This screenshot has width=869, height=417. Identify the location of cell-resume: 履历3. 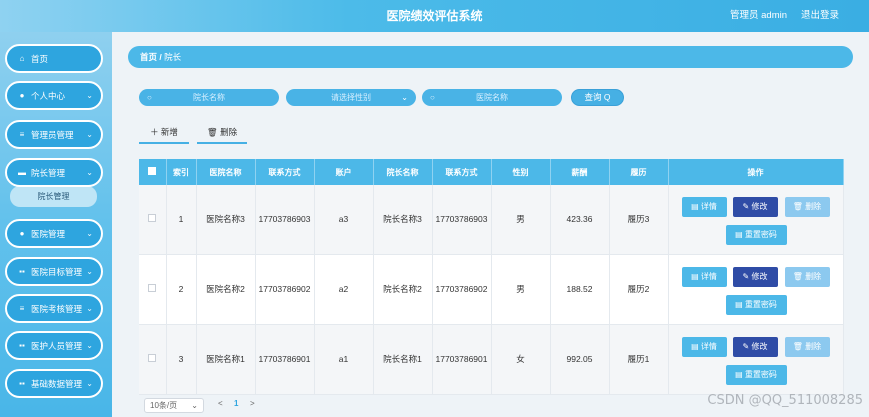
(639, 220).